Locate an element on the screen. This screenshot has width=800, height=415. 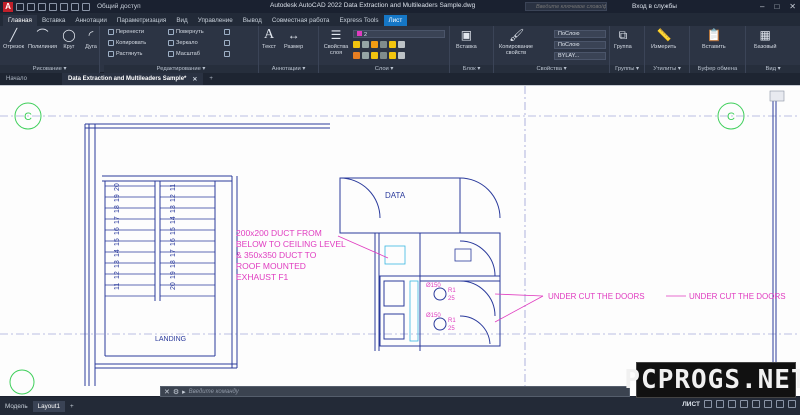
paper-space-toggle: ЛИСТ is located at coordinates (691, 404).